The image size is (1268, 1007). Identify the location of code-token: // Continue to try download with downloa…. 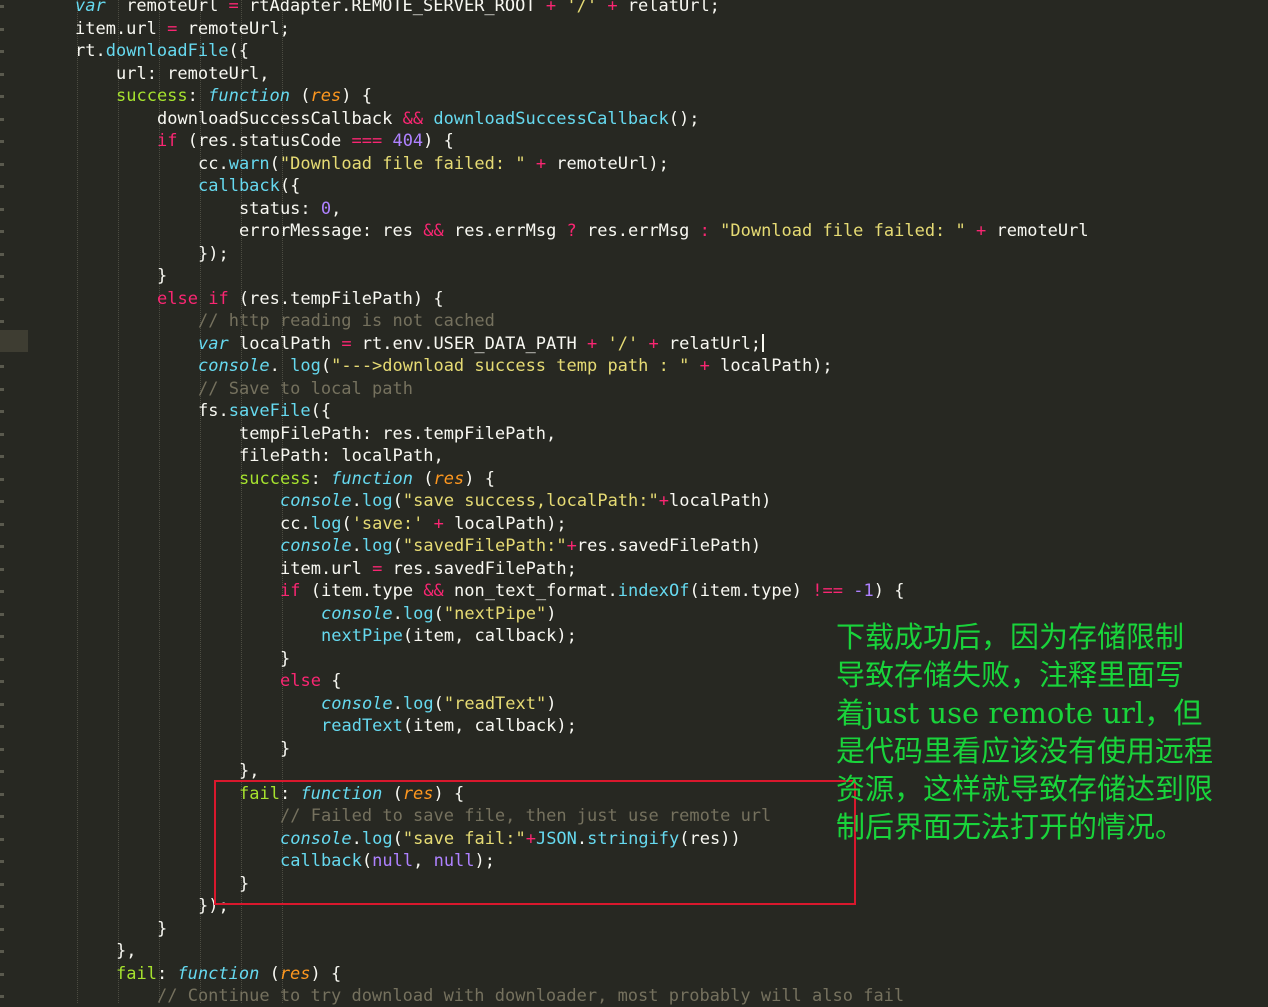
(531, 996).